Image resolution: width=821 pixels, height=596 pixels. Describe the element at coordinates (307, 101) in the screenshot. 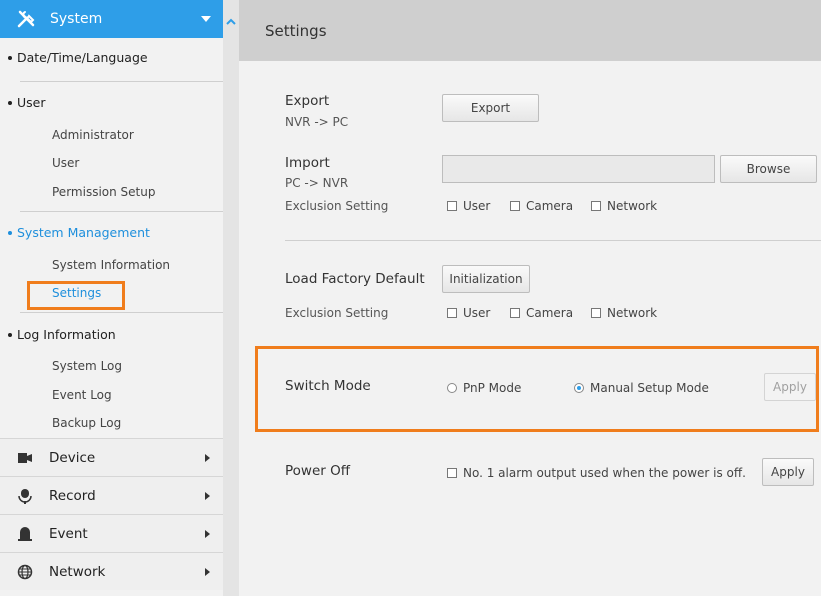

I see `export-label: Export` at that location.